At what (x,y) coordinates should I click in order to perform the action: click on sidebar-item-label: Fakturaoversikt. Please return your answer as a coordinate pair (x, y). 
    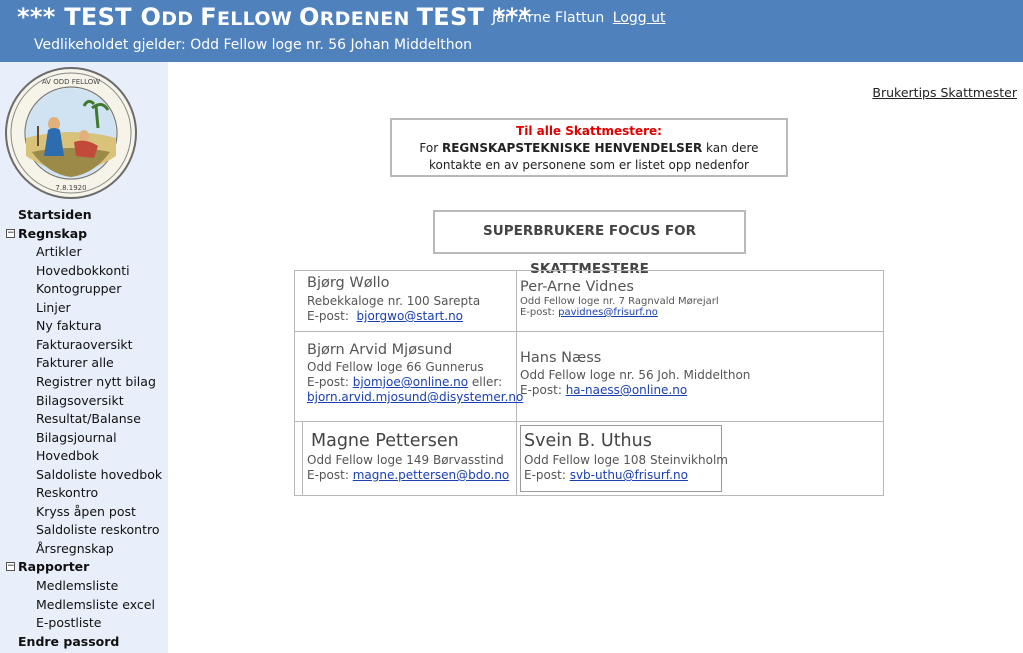
    Looking at the image, I should click on (84, 344).